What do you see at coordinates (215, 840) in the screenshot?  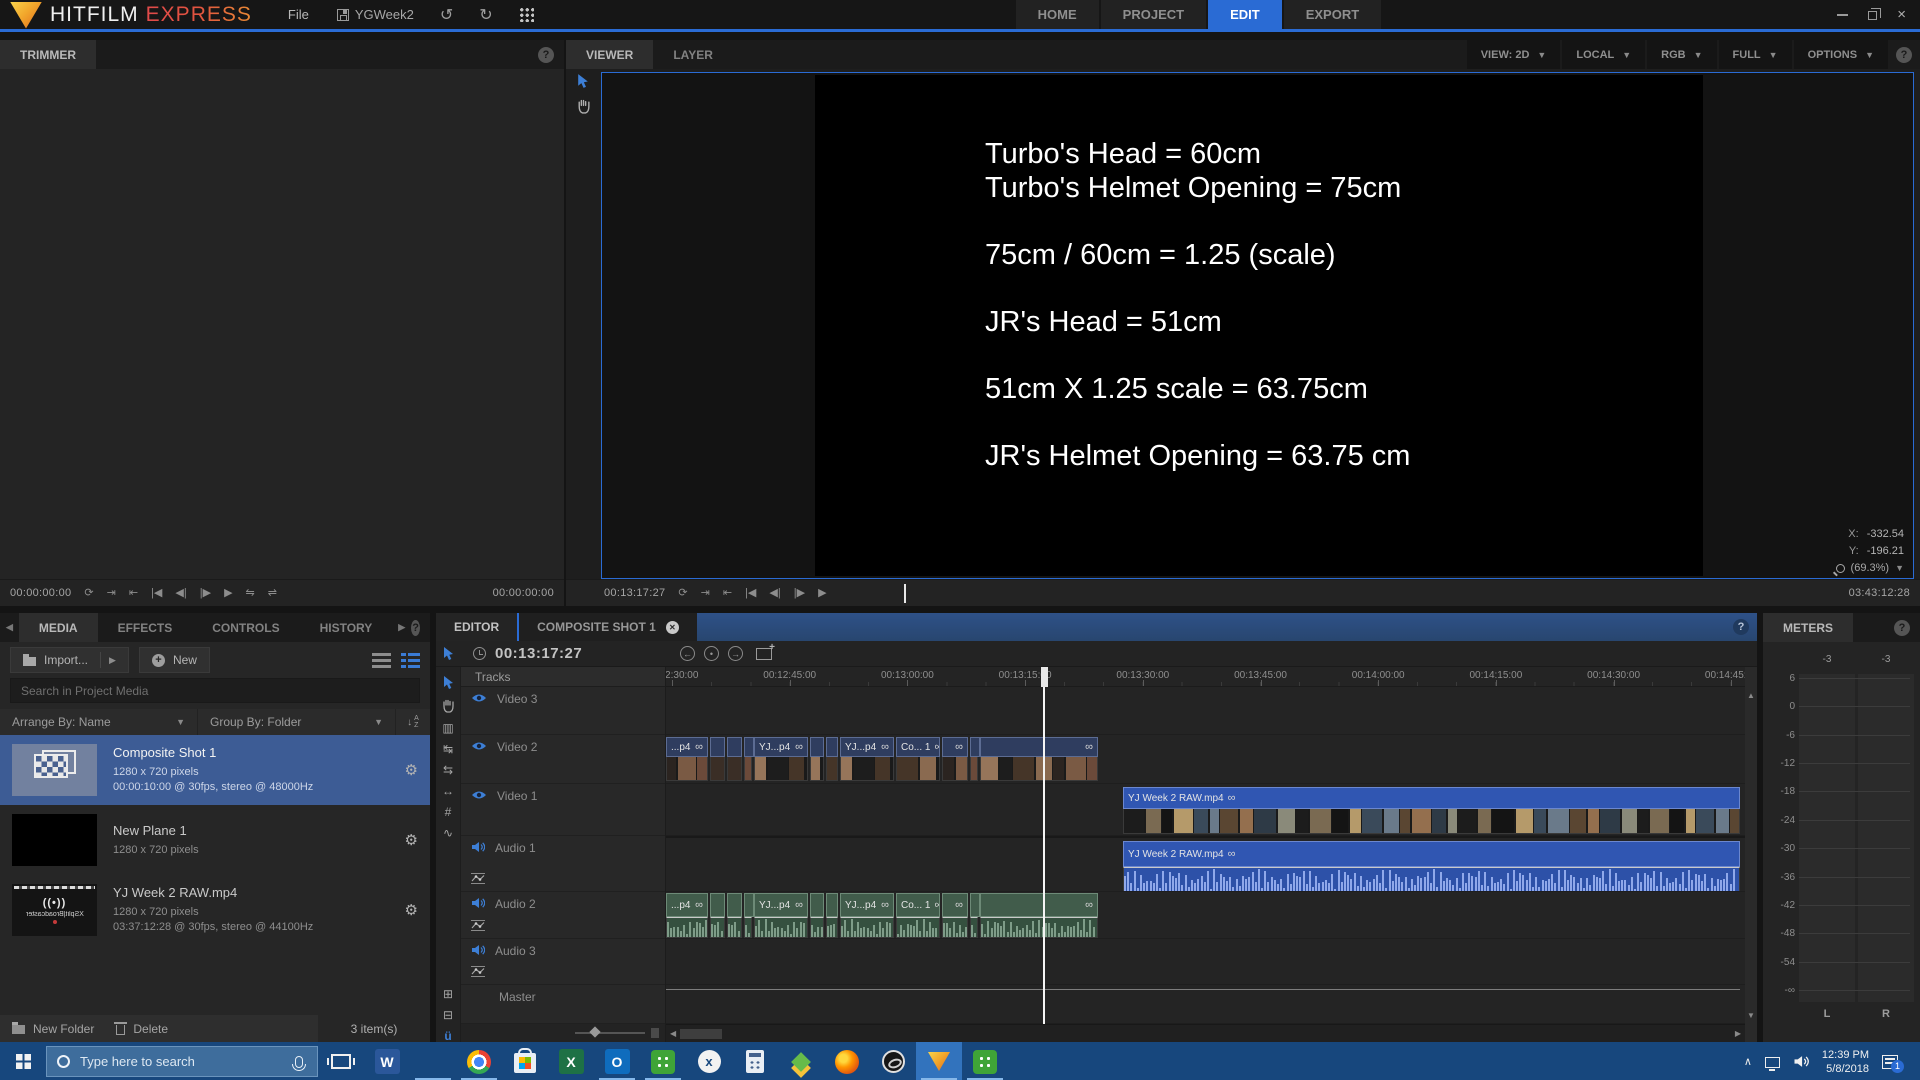 I see `media-item: New Plane 1 1280 x 720 pixels ⚙` at bounding box center [215, 840].